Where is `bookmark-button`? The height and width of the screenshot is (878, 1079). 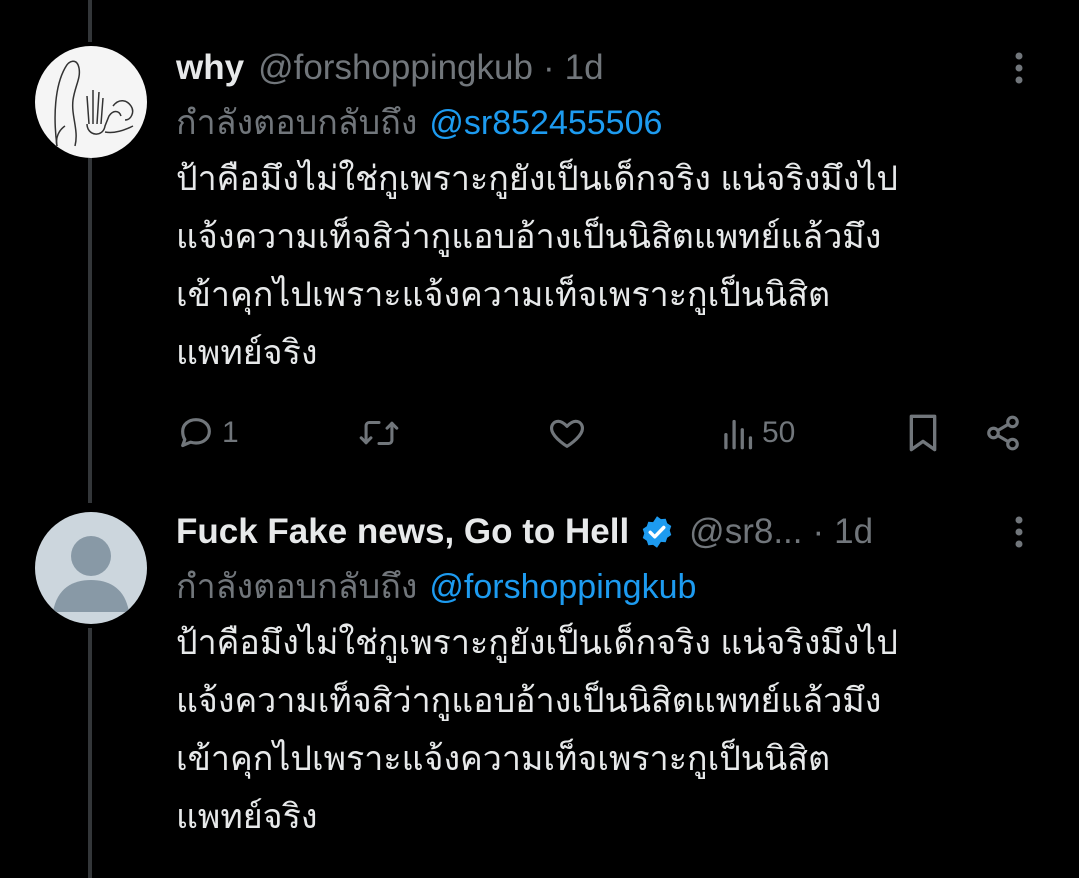
bookmark-button is located at coordinates (923, 433).